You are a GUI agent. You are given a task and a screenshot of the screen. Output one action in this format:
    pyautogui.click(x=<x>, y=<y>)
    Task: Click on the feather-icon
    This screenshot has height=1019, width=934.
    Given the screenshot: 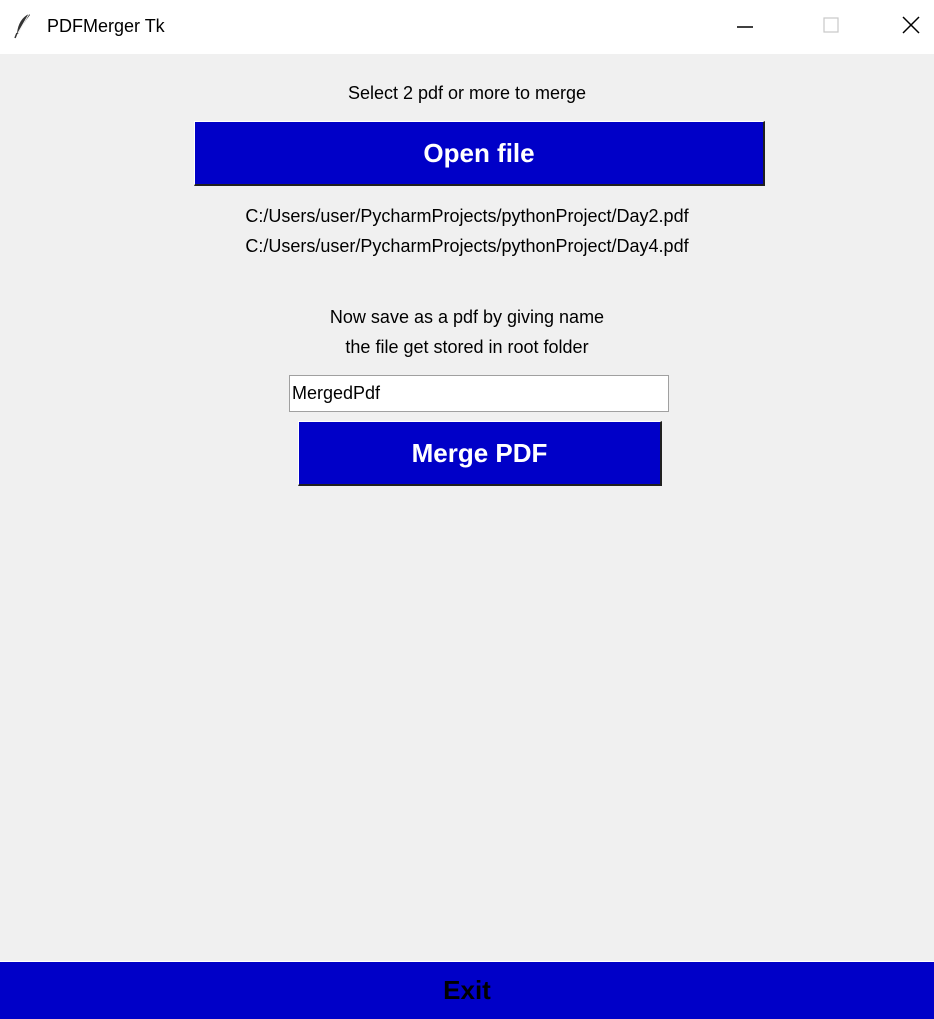 What is the action you would take?
    pyautogui.click(x=23, y=26)
    